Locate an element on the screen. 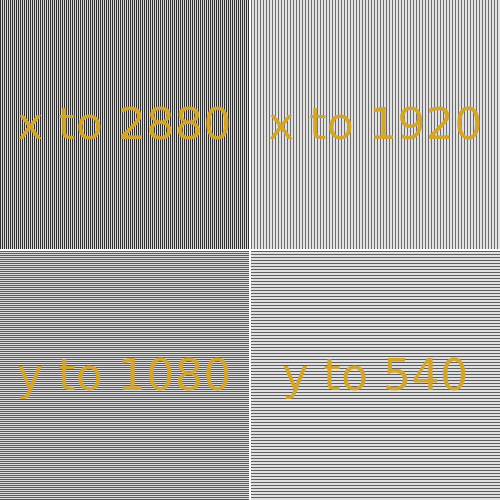 This screenshot has height=500, width=500. quadrant-label: x to 2880 is located at coordinates (124, 124).